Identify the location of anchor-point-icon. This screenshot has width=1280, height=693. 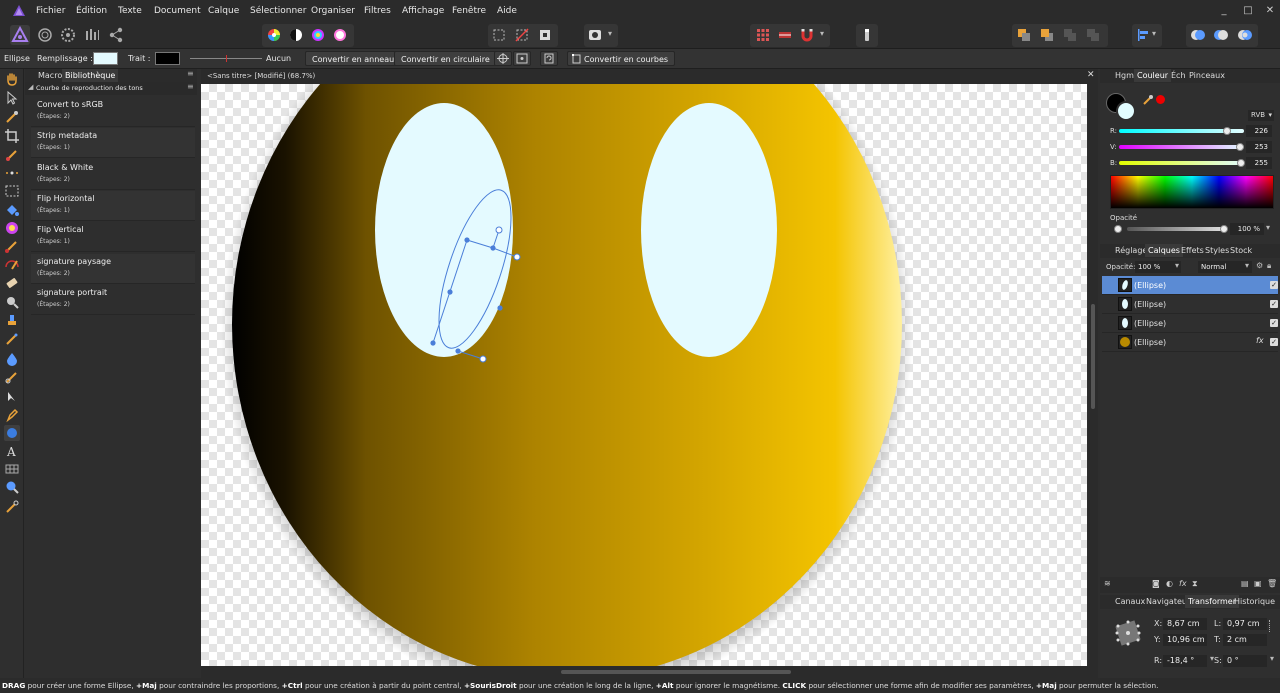
(1128, 633).